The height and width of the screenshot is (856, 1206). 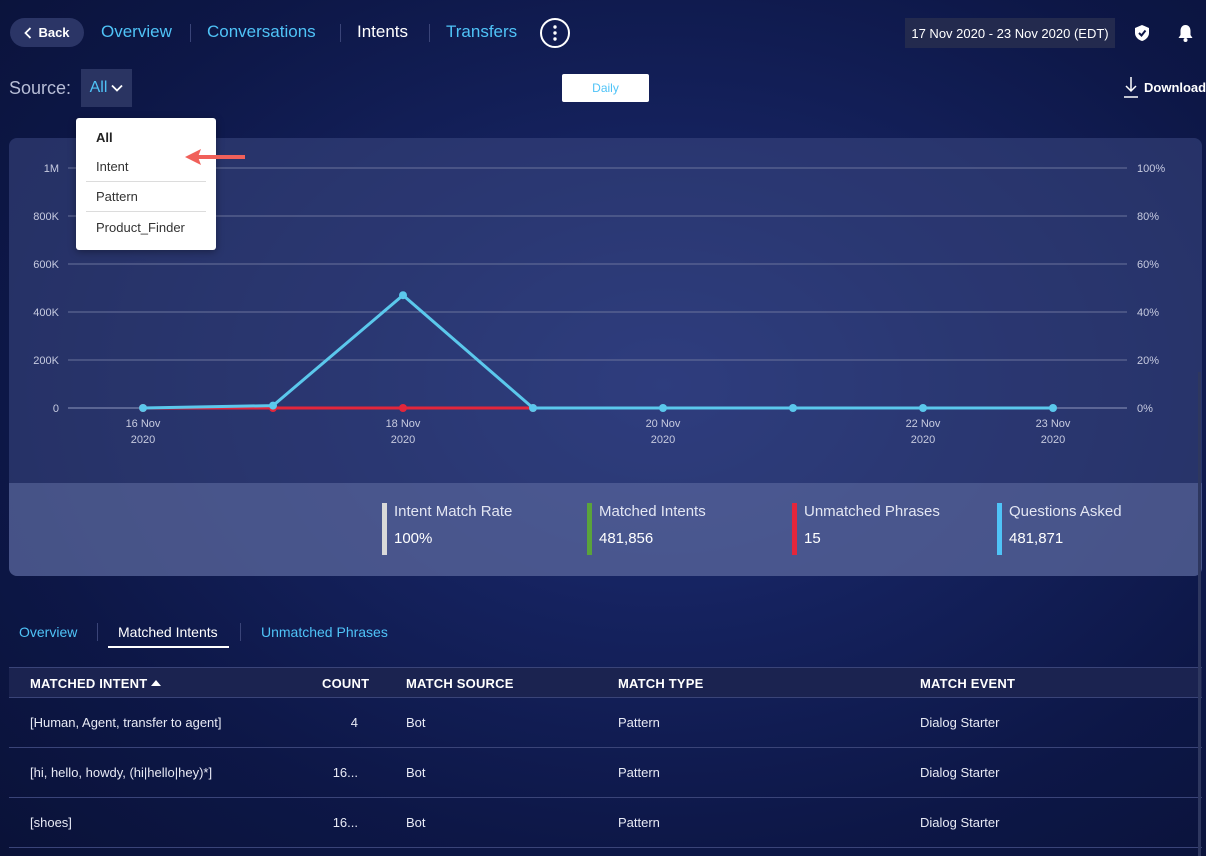 I want to click on back-button: Back, so click(x=47, y=32).